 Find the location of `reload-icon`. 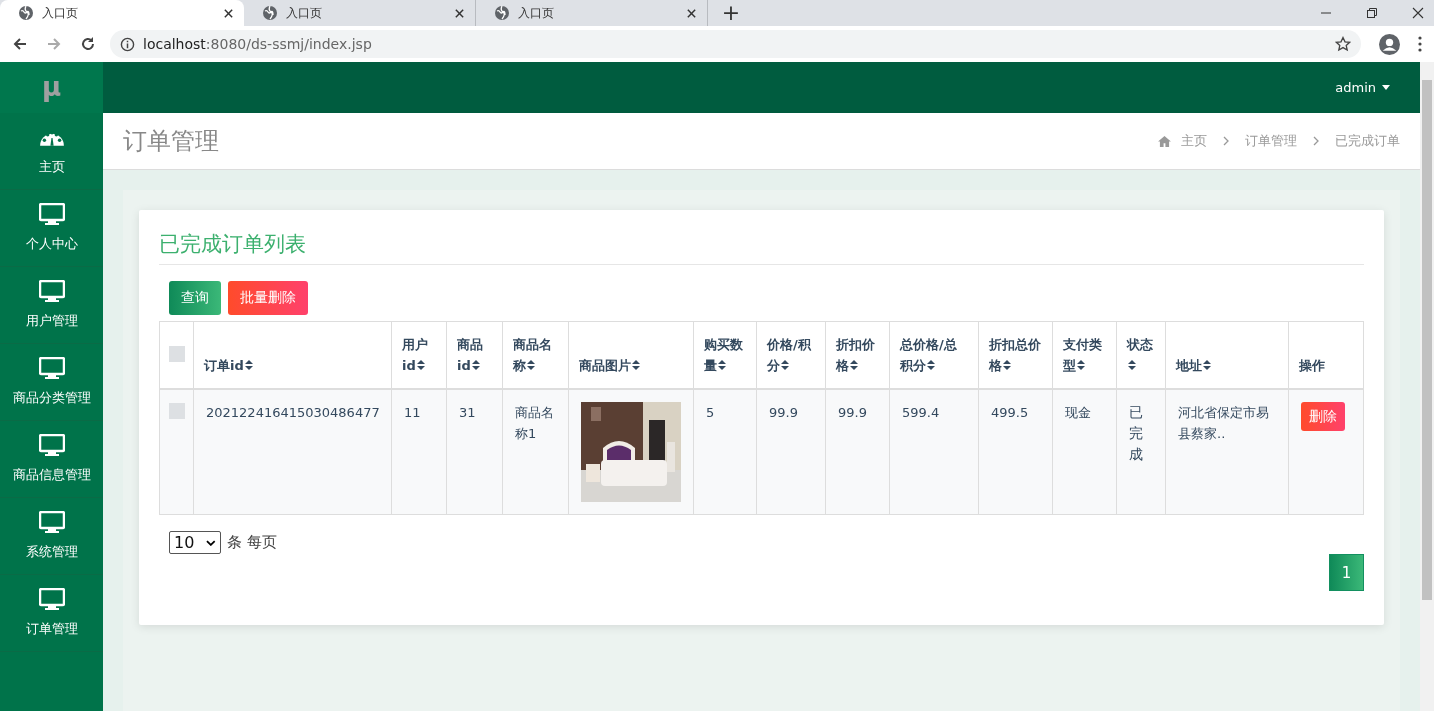

reload-icon is located at coordinates (88, 44).